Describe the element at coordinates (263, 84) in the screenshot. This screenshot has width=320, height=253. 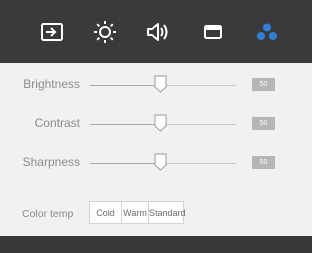
I see `brightness-value: 50` at that location.